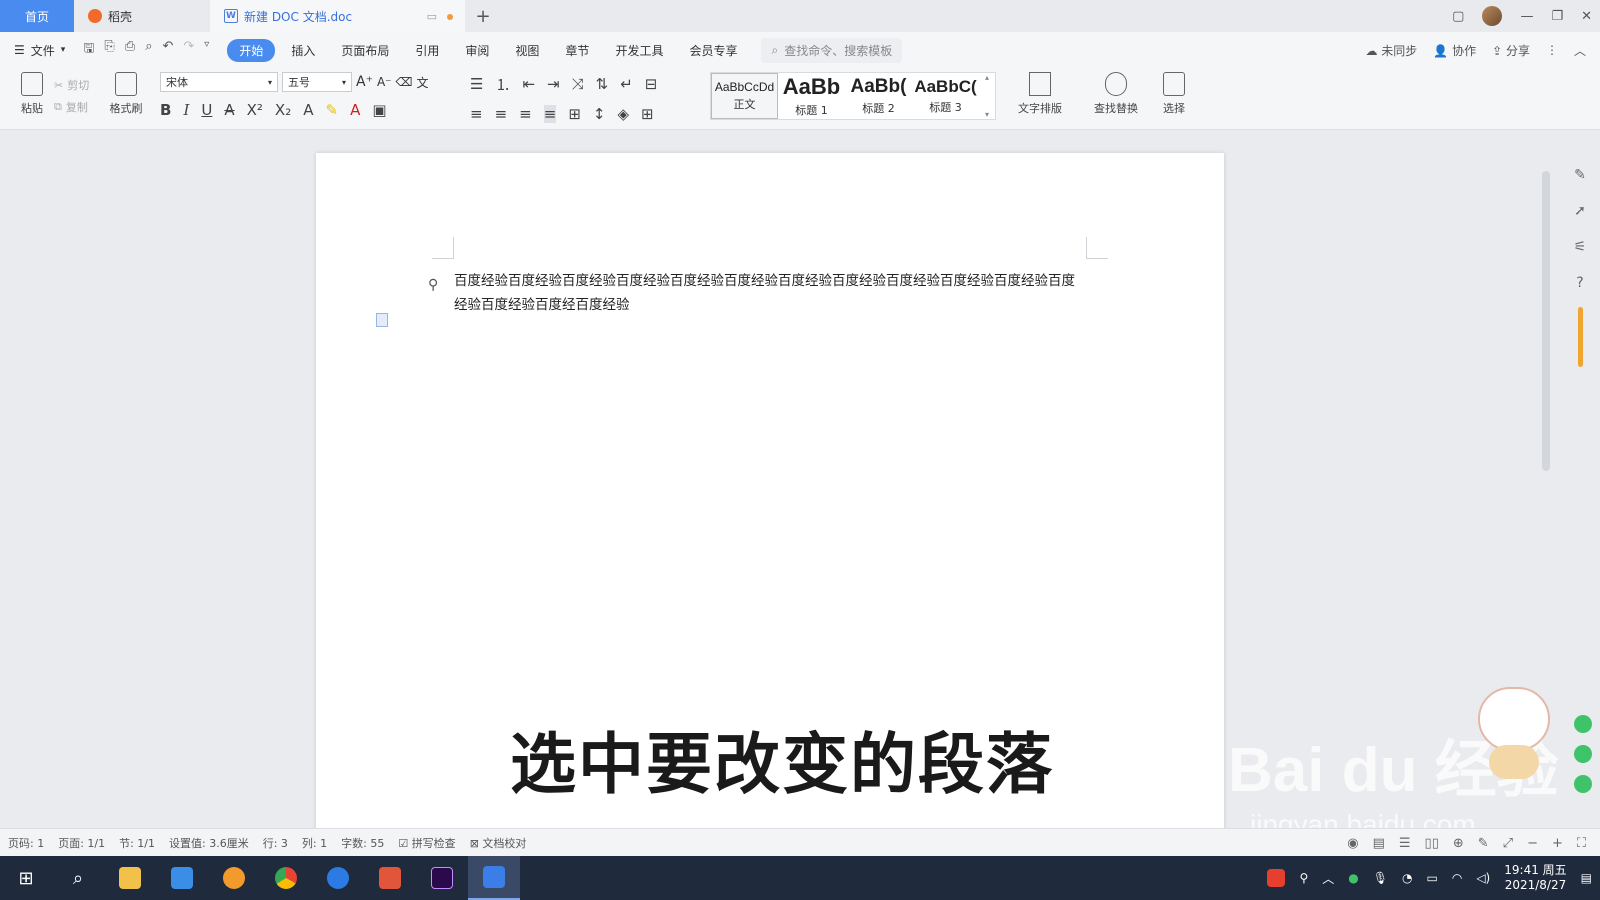 This screenshot has width=1600, height=900. Describe the element at coordinates (251, 50) in the screenshot. I see `tab-home-ribbon: 开始` at that location.